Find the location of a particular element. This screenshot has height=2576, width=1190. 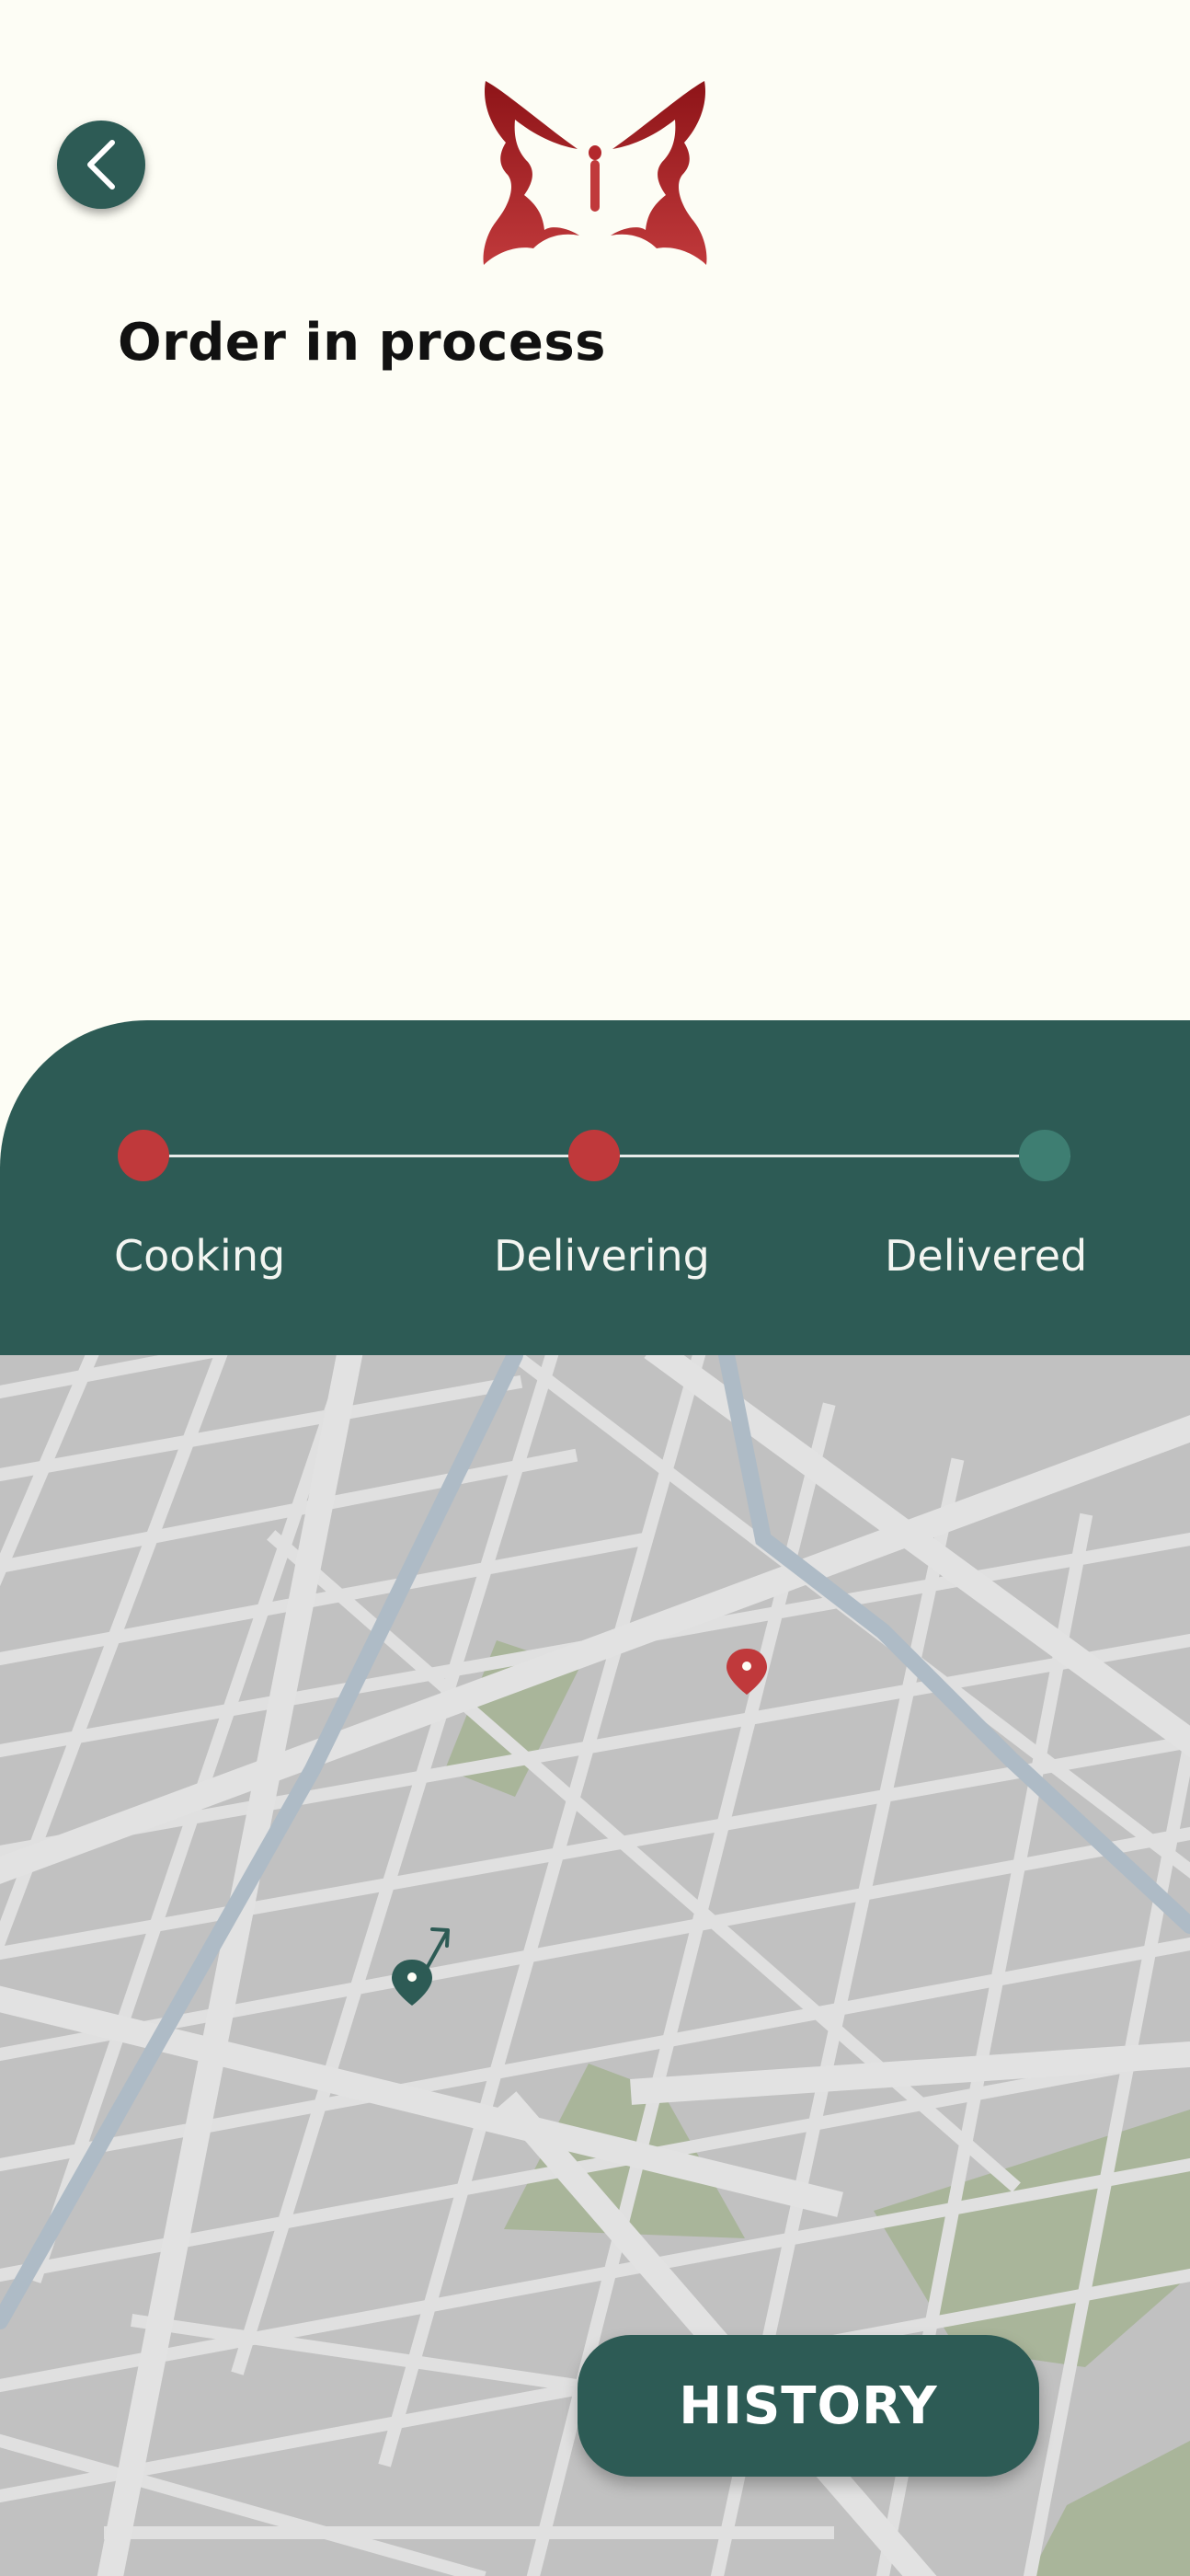

step-dot-delivering is located at coordinates (594, 1155).